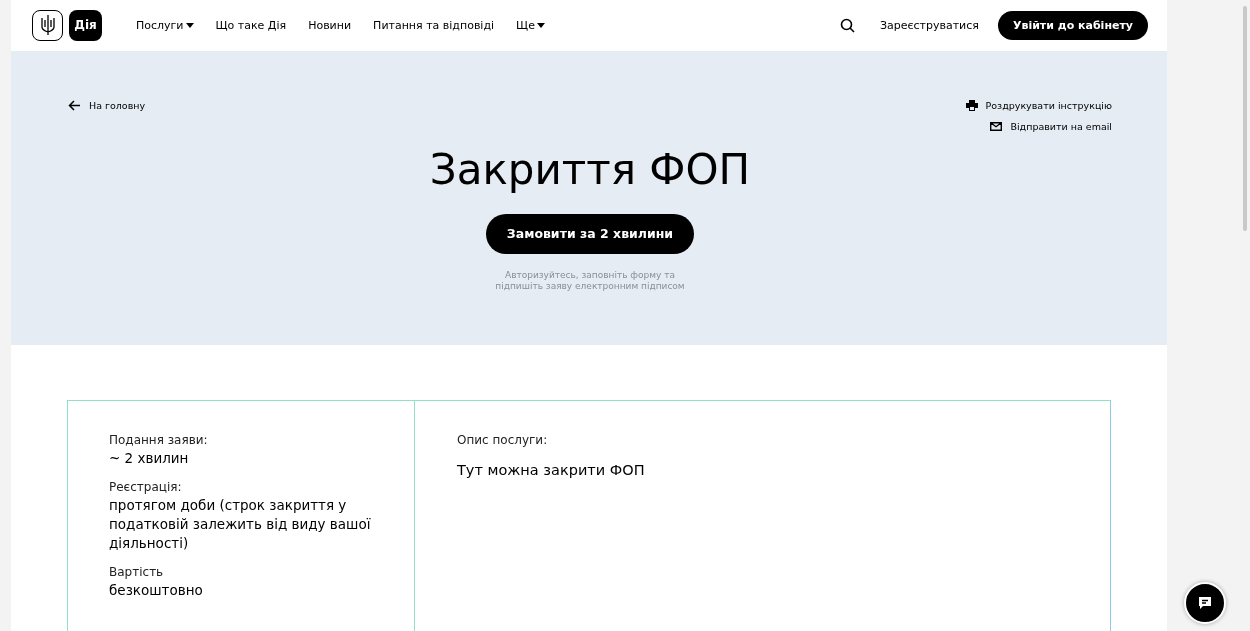 Image resolution: width=1250 pixels, height=631 pixels. Describe the element at coordinates (74, 106) in the screenshot. I see `arrow-left-icon` at that location.